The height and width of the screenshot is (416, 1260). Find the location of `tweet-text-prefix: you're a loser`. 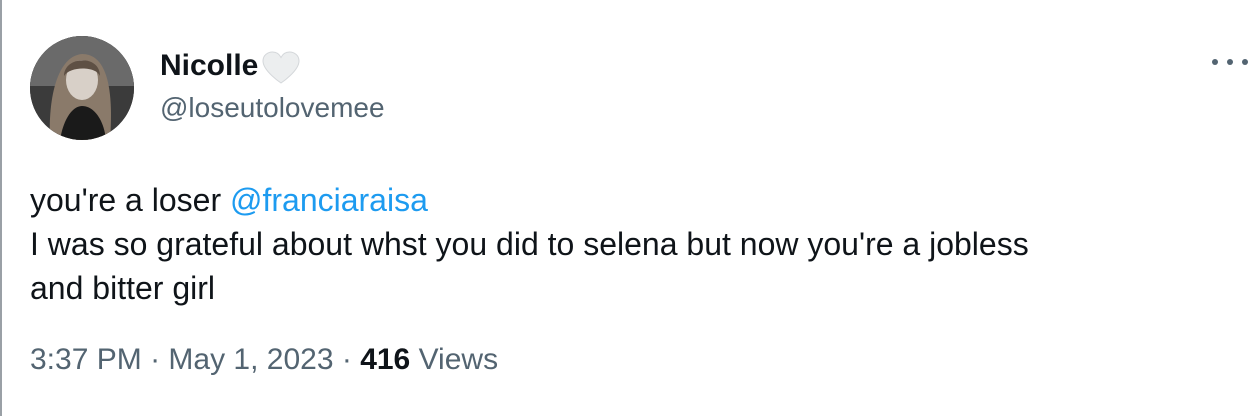

tweet-text-prefix: you're a loser is located at coordinates (130, 200).